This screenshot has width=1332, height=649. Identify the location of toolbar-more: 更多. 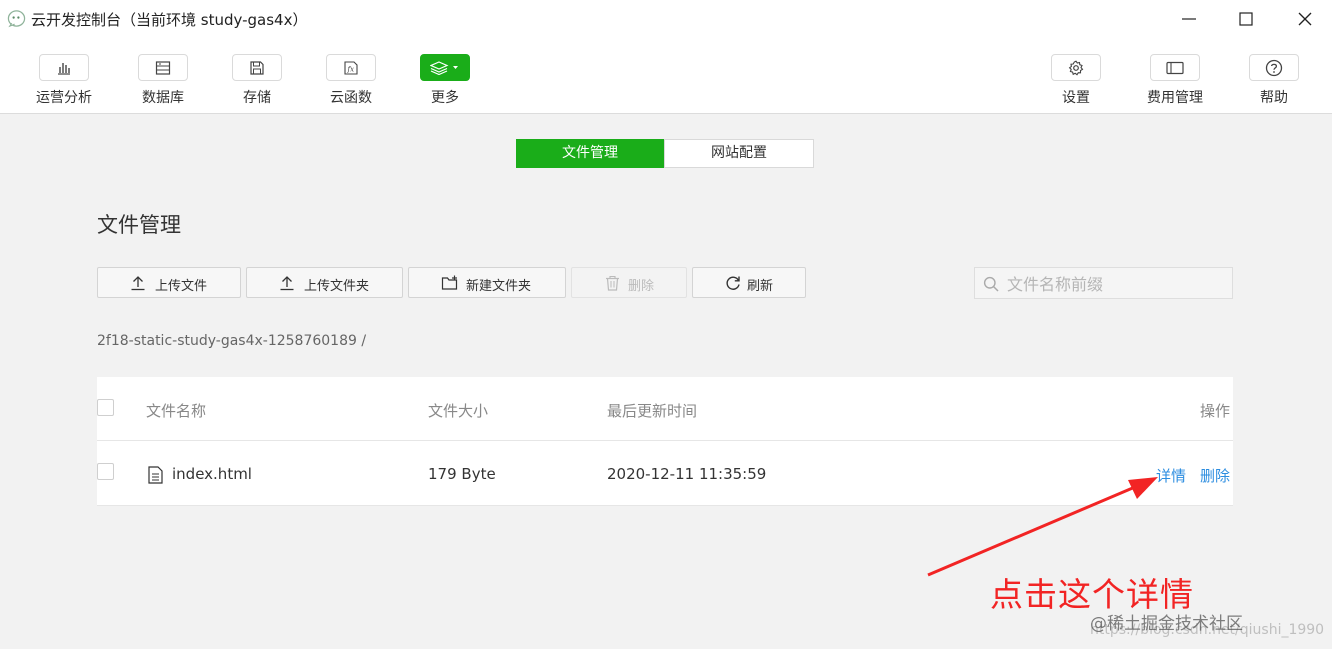
(445, 80).